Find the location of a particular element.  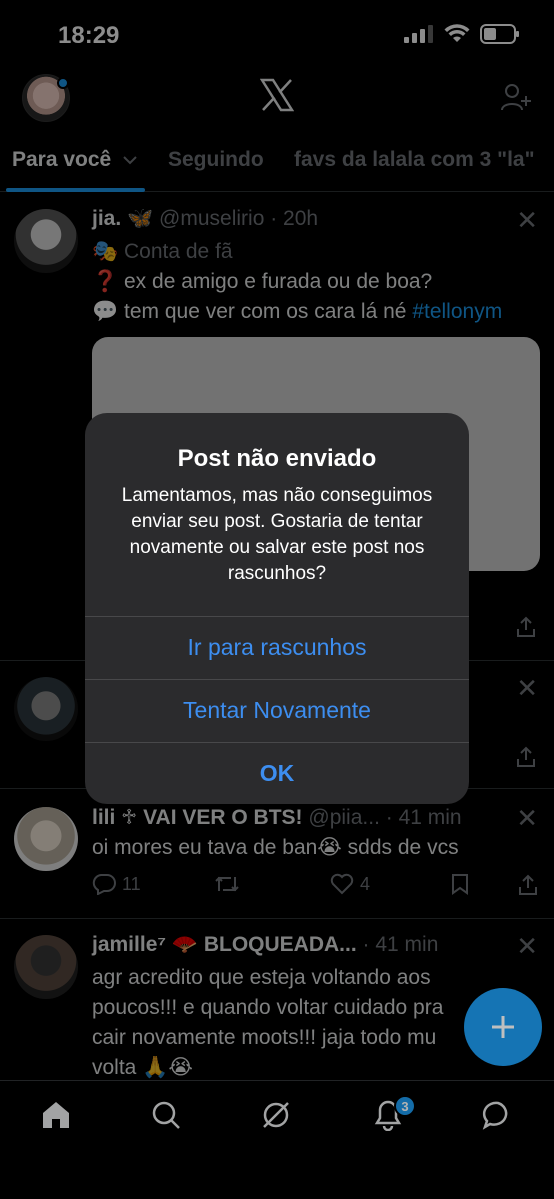

plus-icon is located at coordinates (503, 1027).